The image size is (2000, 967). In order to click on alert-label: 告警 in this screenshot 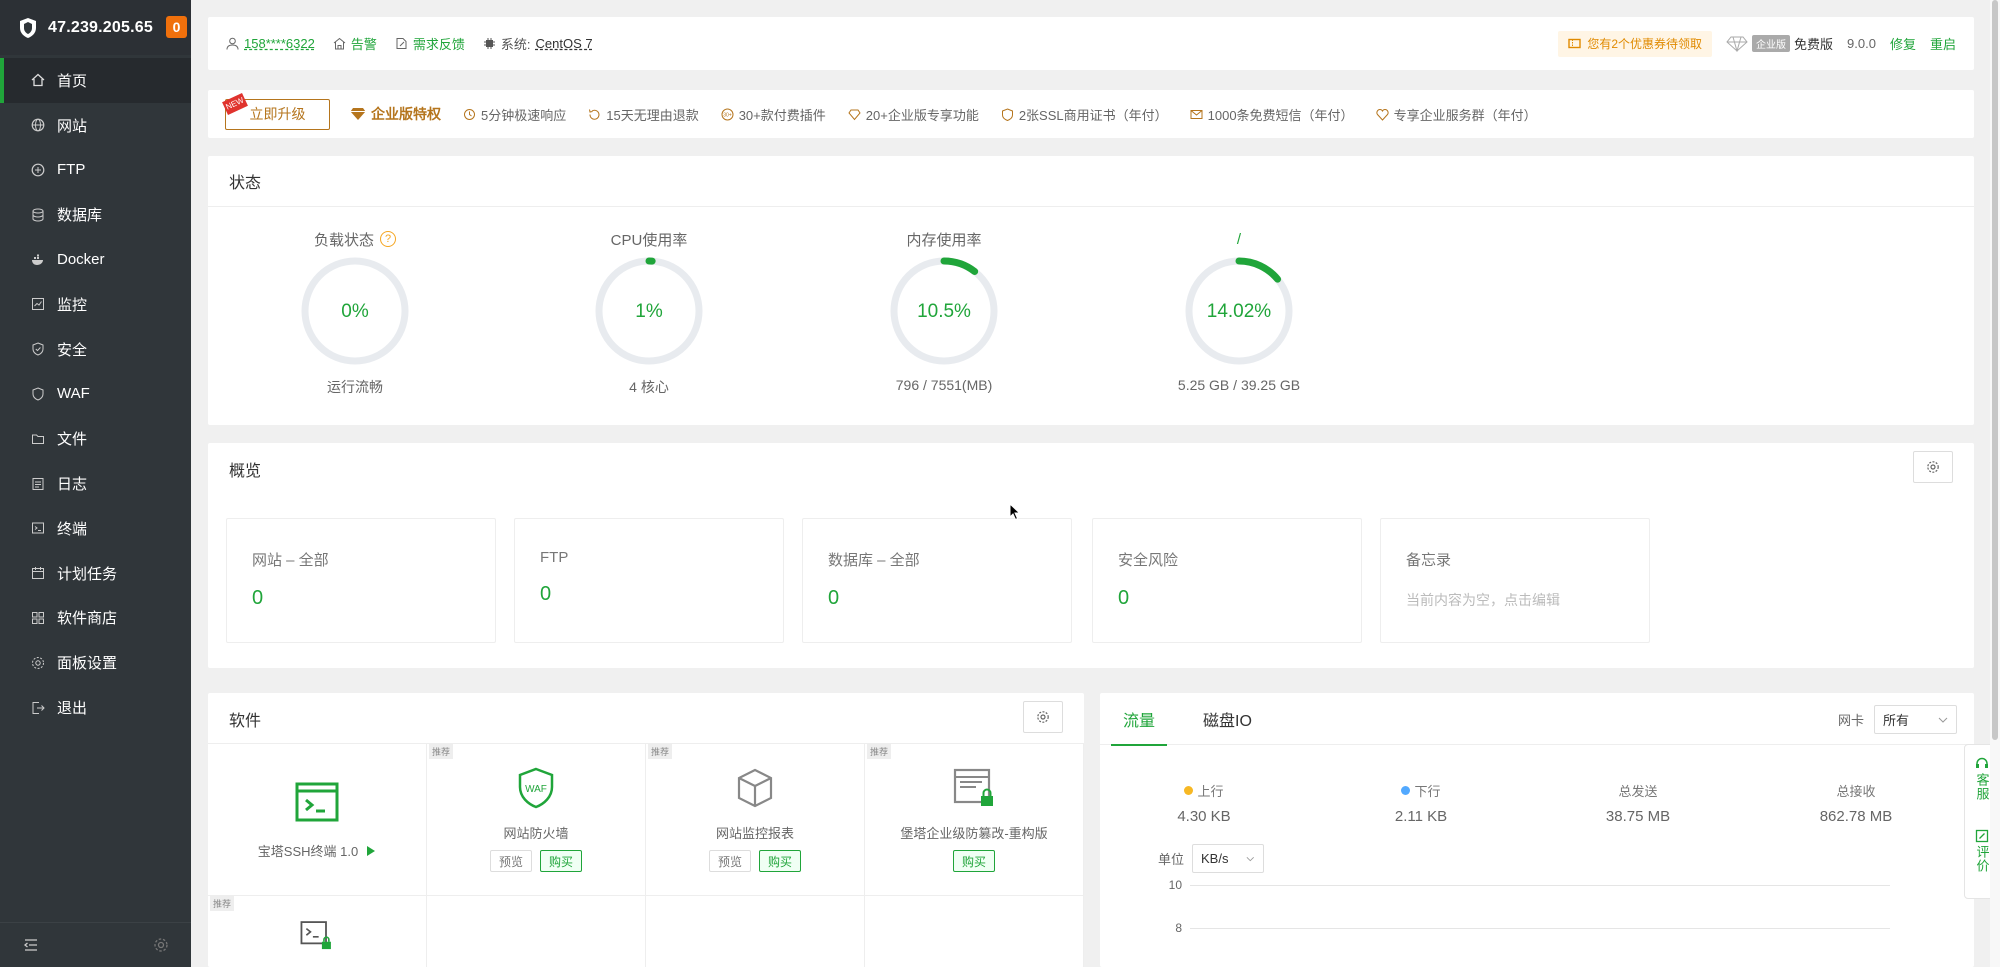, I will do `click(363, 44)`.